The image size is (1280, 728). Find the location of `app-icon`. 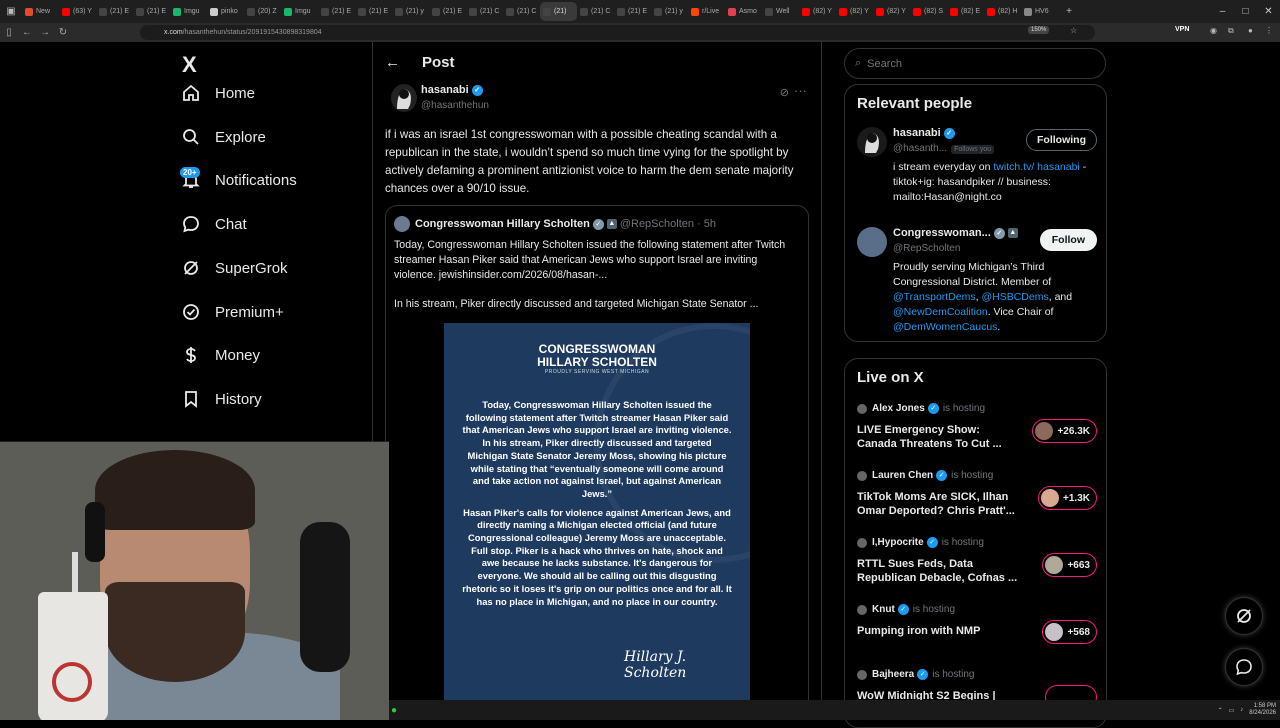

app-icon is located at coordinates (1028, 11).